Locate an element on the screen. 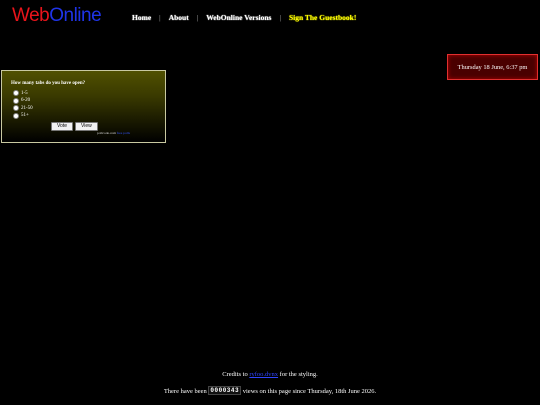 Image resolution: width=540 pixels, height=405 pixels. credits-prefix: Credits to is located at coordinates (235, 374).